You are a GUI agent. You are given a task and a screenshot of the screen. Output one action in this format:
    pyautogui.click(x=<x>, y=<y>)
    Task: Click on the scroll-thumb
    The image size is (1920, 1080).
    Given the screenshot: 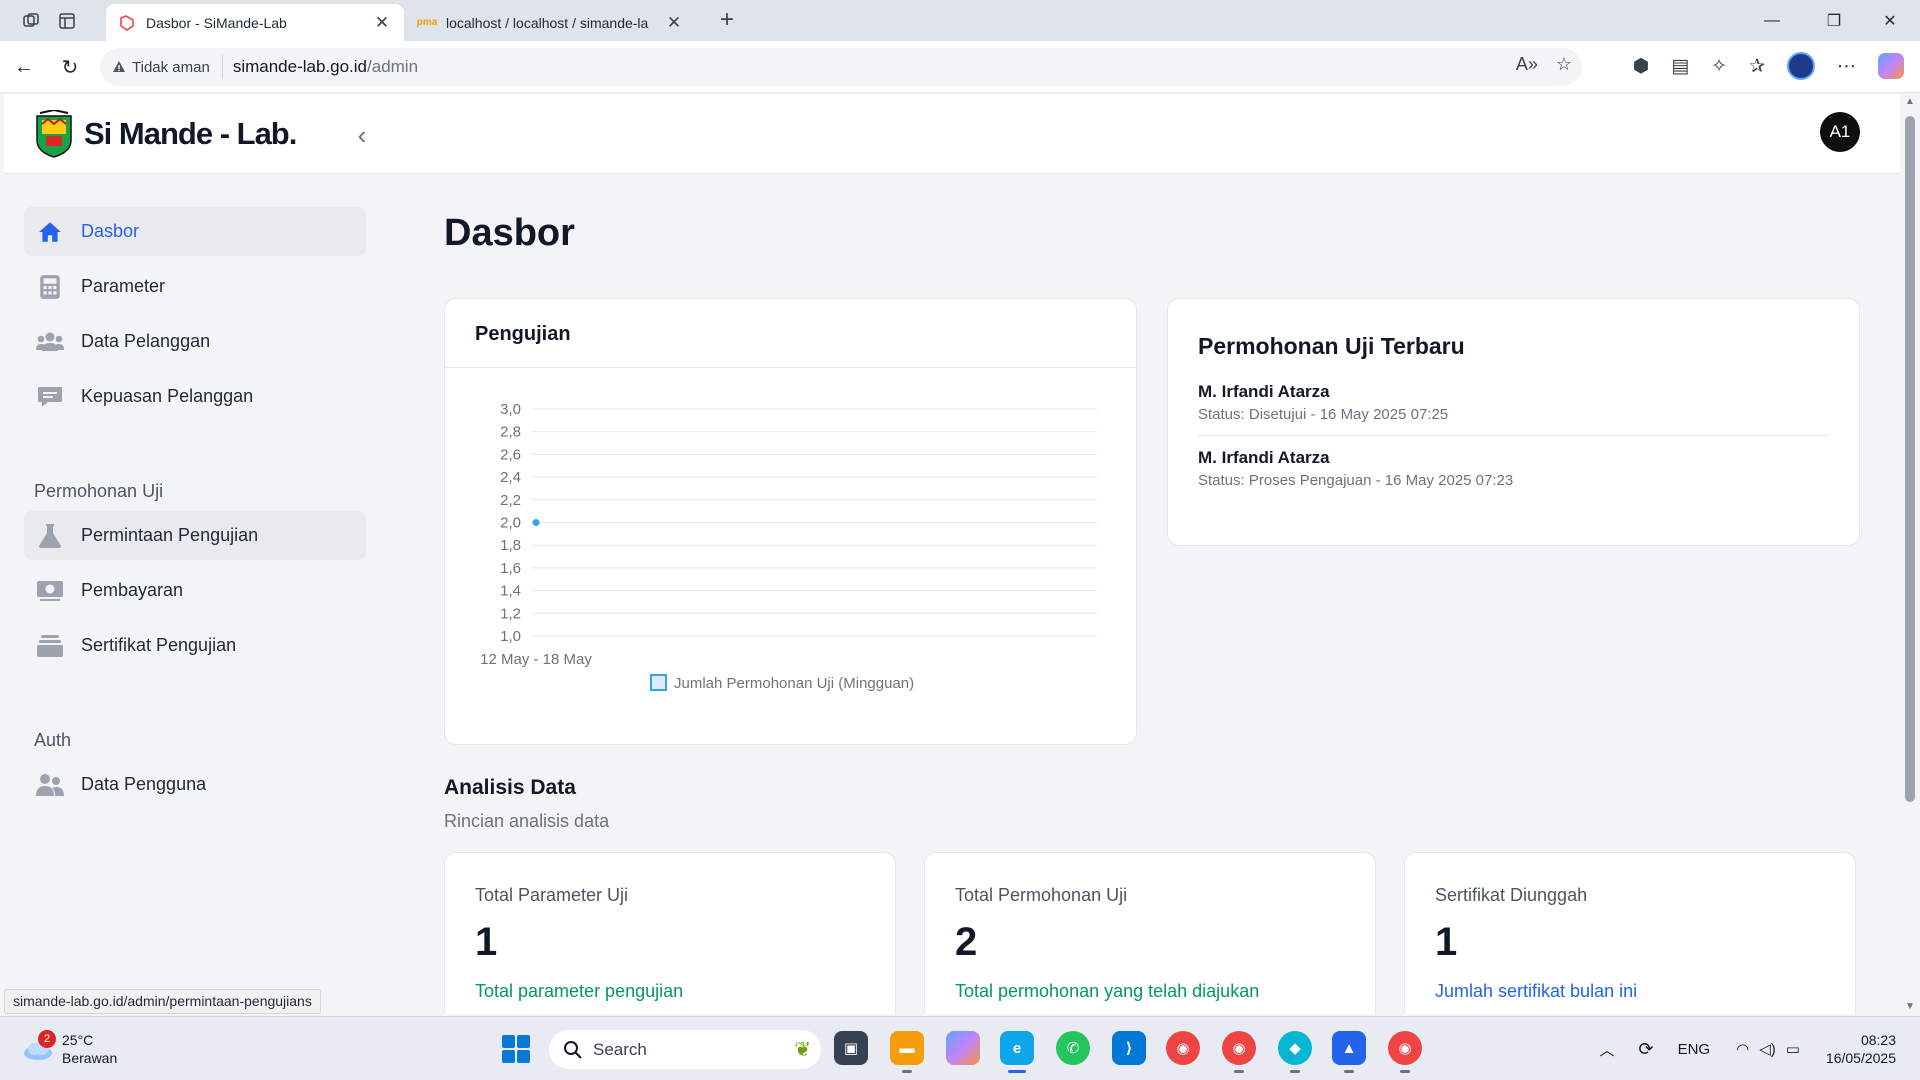 What is the action you would take?
    pyautogui.click(x=1910, y=459)
    